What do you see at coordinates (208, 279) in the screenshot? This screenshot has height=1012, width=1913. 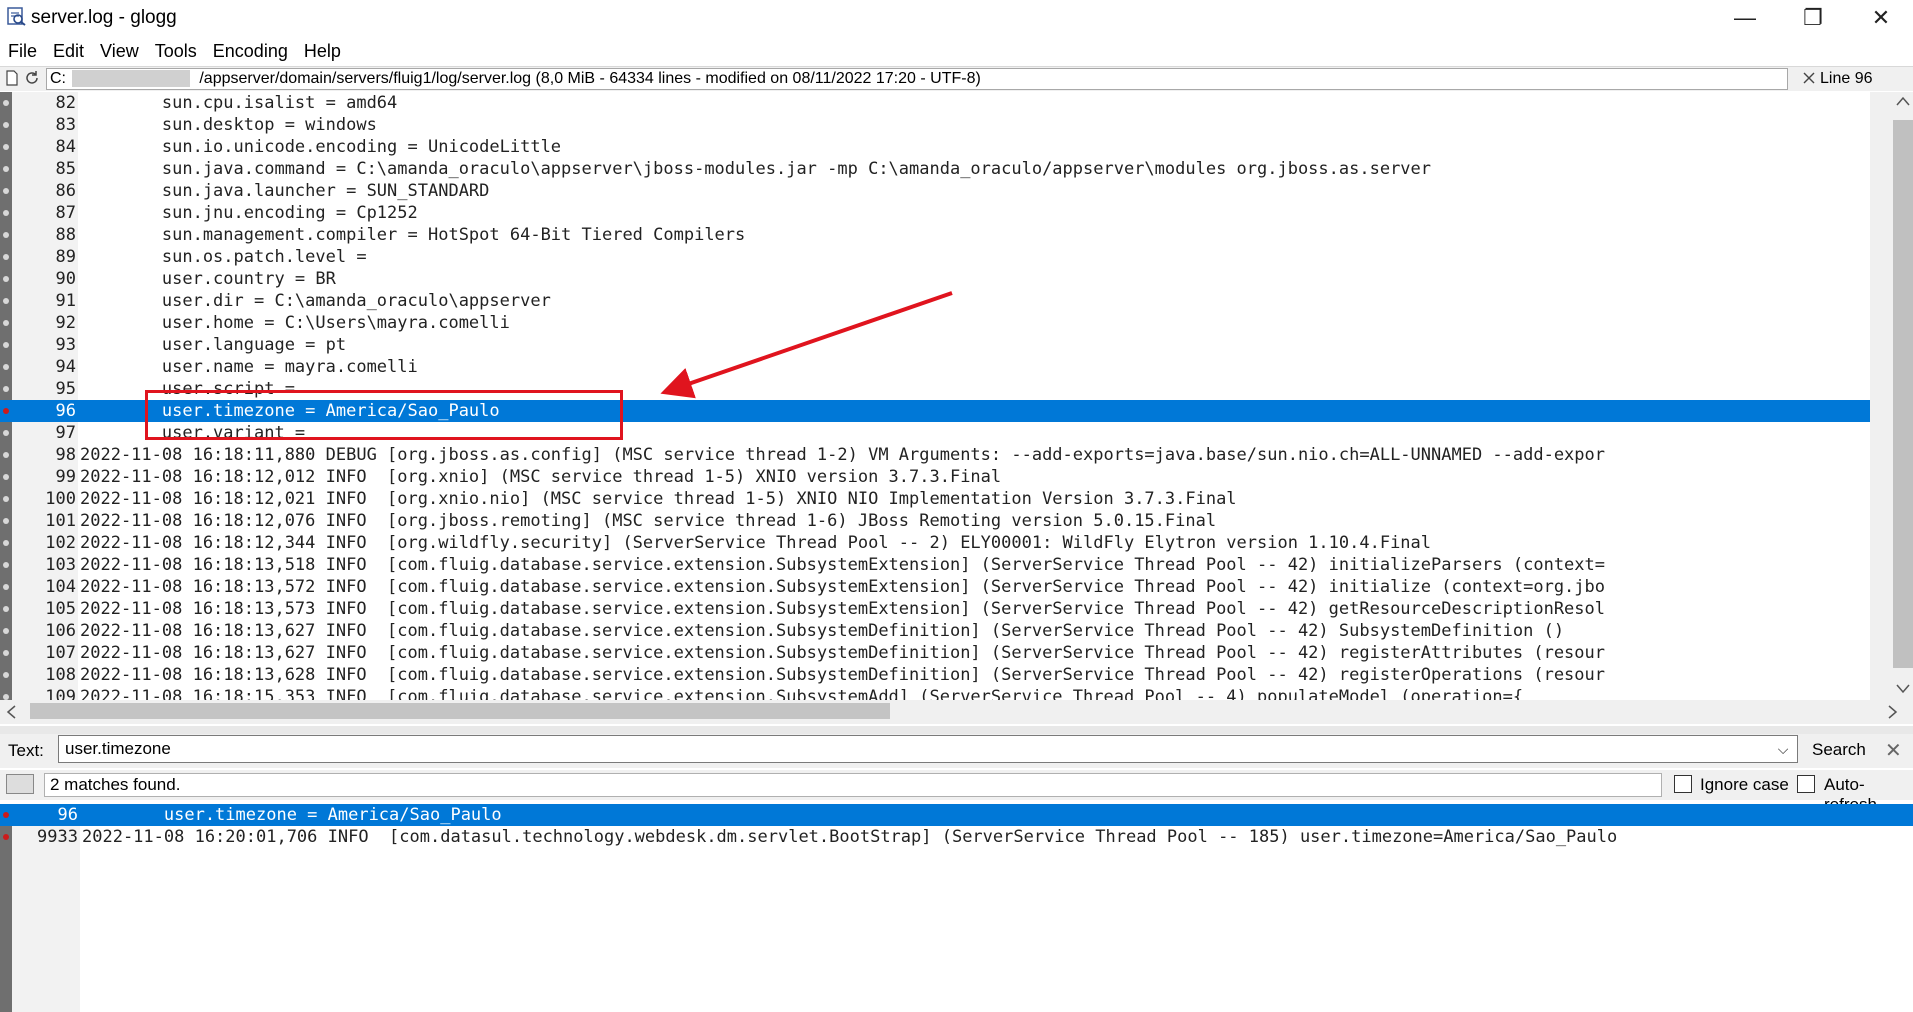 I see `log-line-text: user.country = BR` at bounding box center [208, 279].